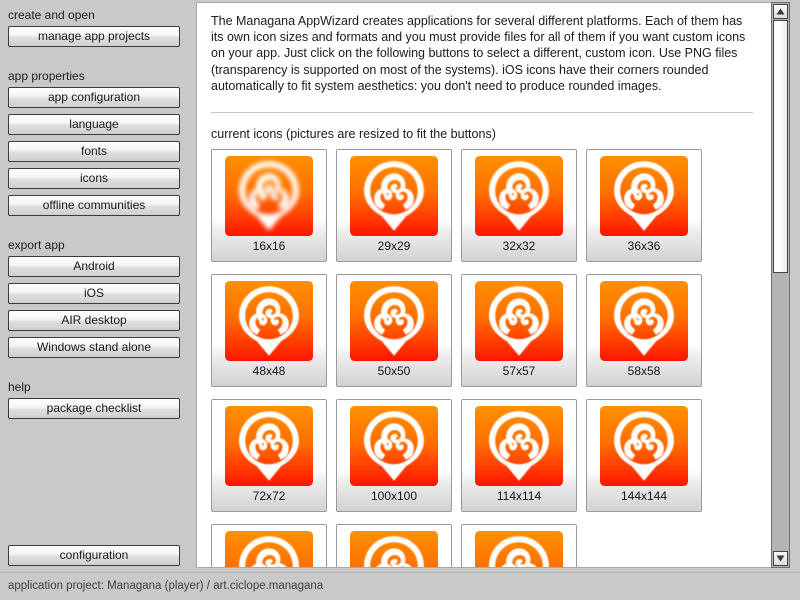  I want to click on sidebar-bottom-area: configuration, so click(98, 558).